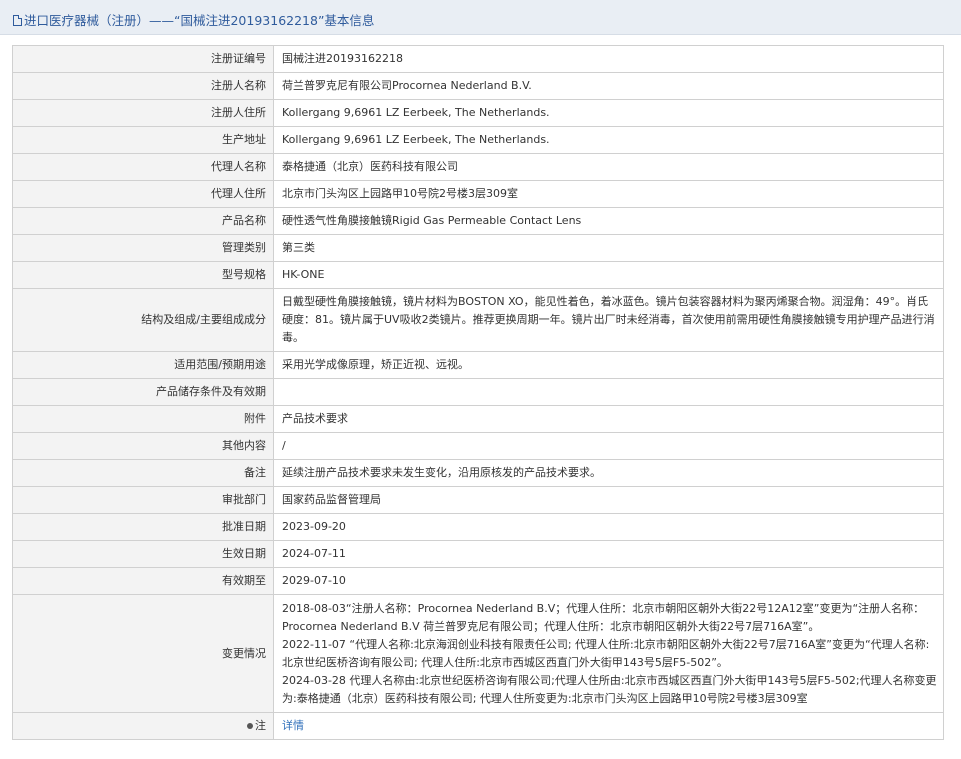 This screenshot has width=961, height=759. I want to click on table-row: 备注 延续注册产品技术要求未发生变化，沿用原核发的产品技术要求。, so click(478, 473).